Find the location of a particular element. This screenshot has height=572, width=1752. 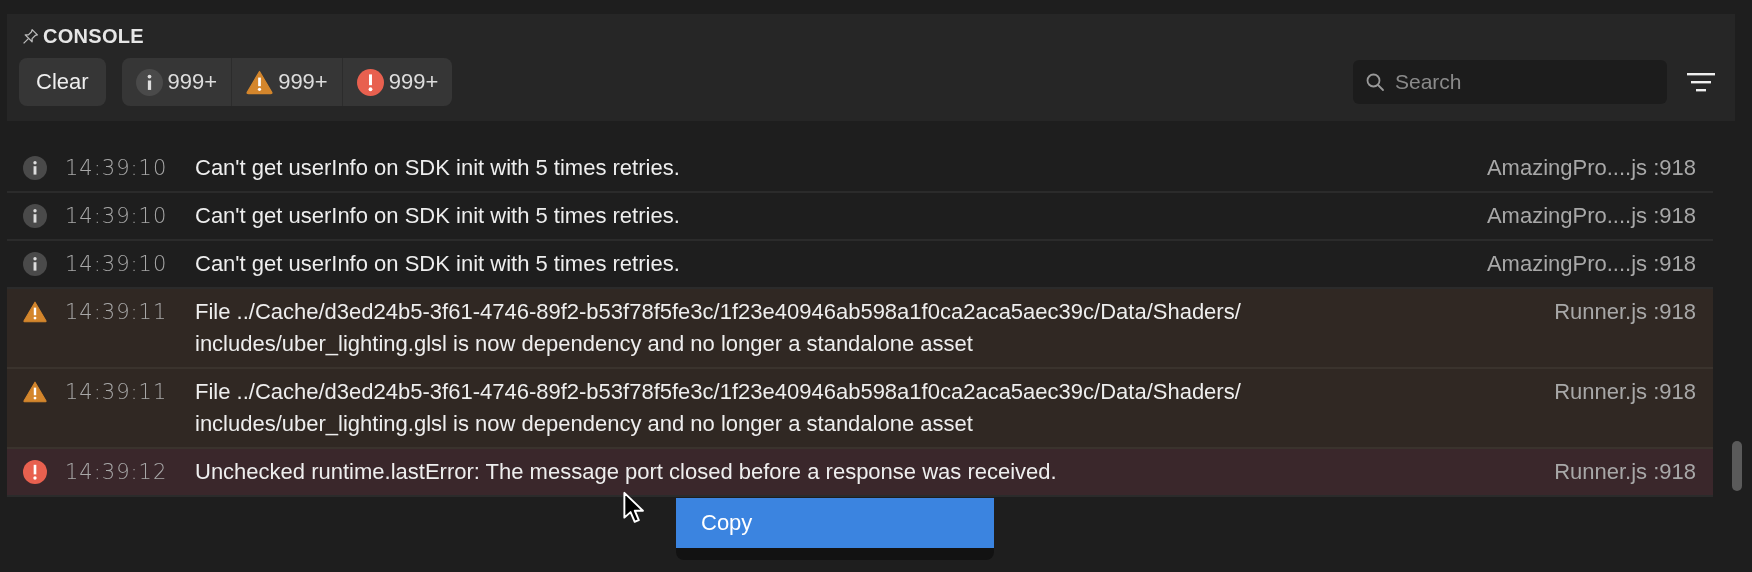

search-field: Search is located at coordinates (1510, 82).